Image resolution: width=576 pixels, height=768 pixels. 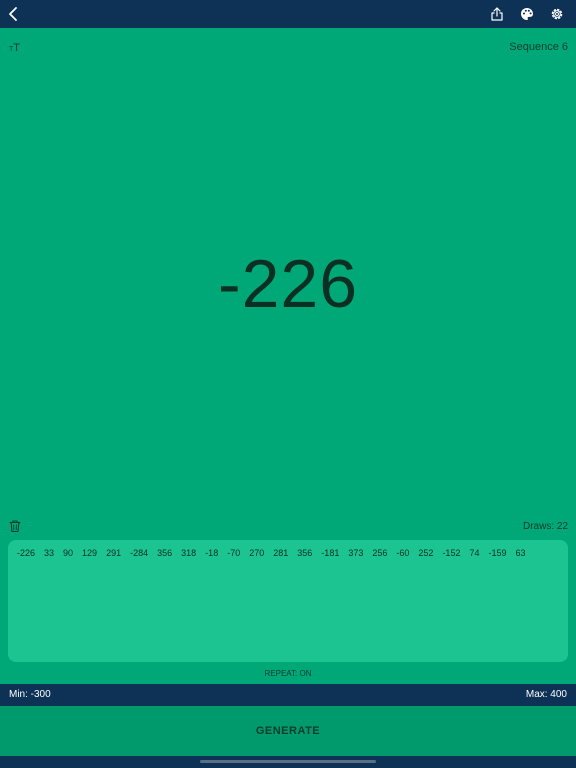 What do you see at coordinates (451, 553) in the screenshot?
I see `history-item: -152` at bounding box center [451, 553].